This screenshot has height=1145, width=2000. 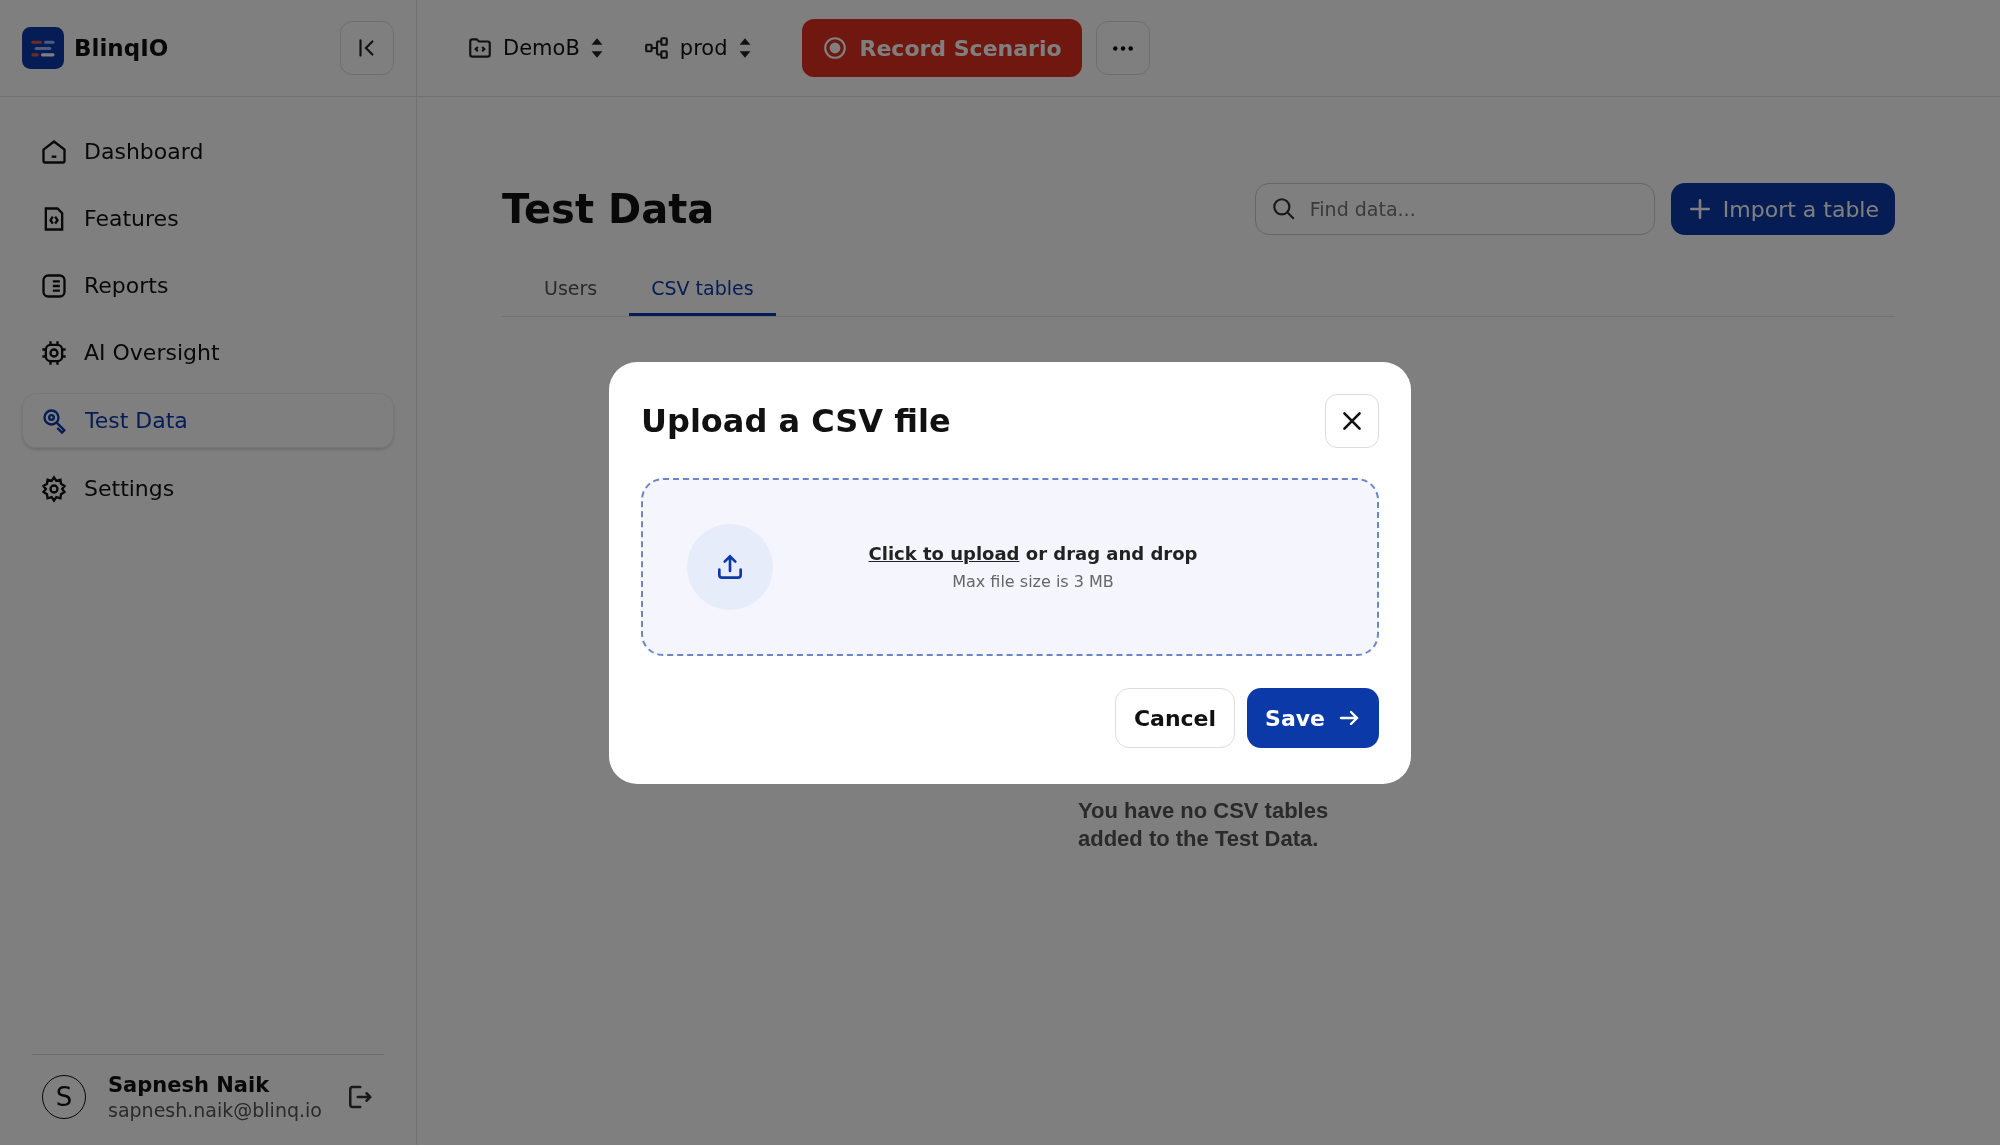 What do you see at coordinates (480, 48) in the screenshot?
I see `folder-code-icon` at bounding box center [480, 48].